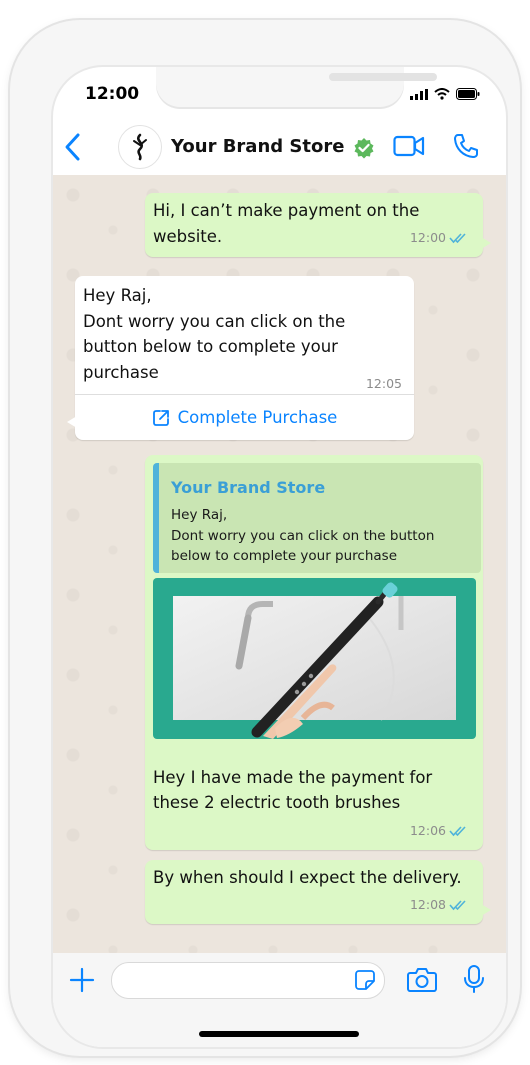  I want to click on status-time: 12:00, so click(112, 94).